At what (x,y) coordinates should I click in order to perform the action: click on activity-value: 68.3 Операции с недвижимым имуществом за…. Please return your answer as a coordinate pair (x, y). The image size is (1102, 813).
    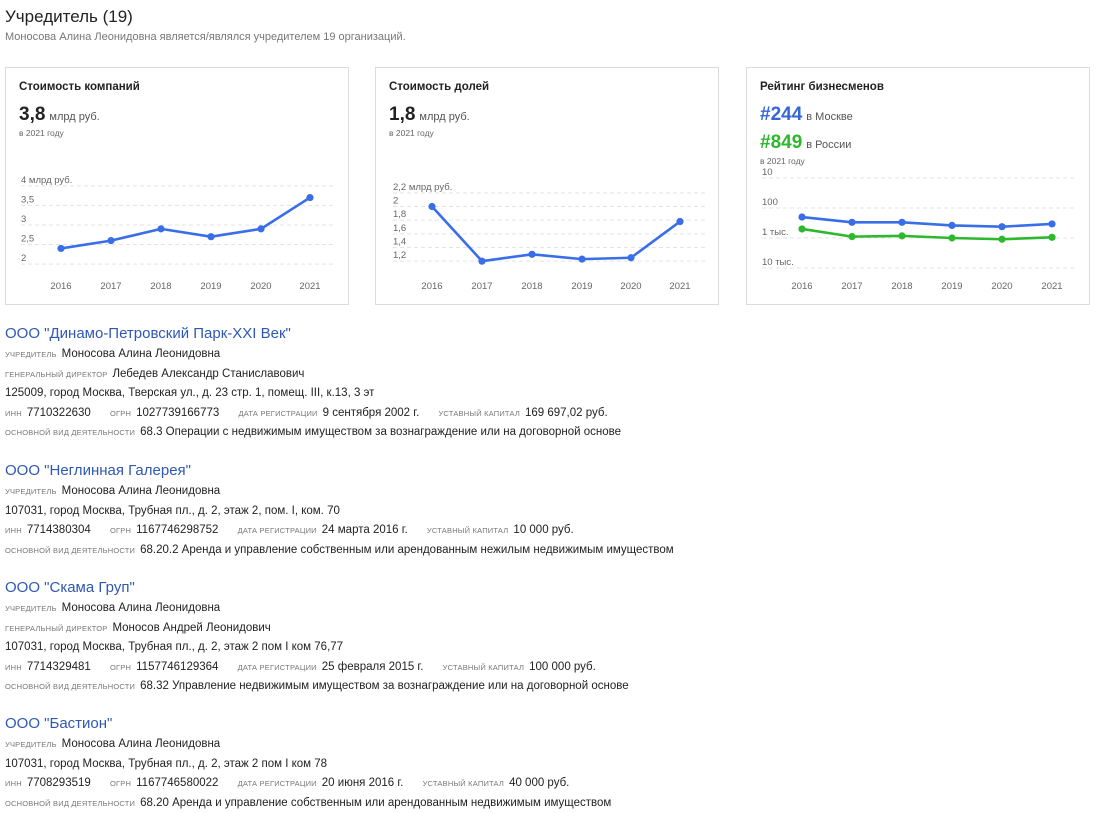
    Looking at the image, I should click on (381, 432).